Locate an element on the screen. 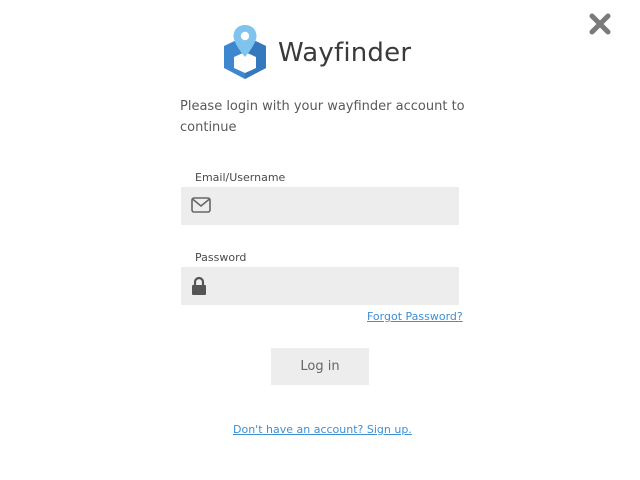 This screenshot has width=640, height=480. close-icon is located at coordinates (600, 24).